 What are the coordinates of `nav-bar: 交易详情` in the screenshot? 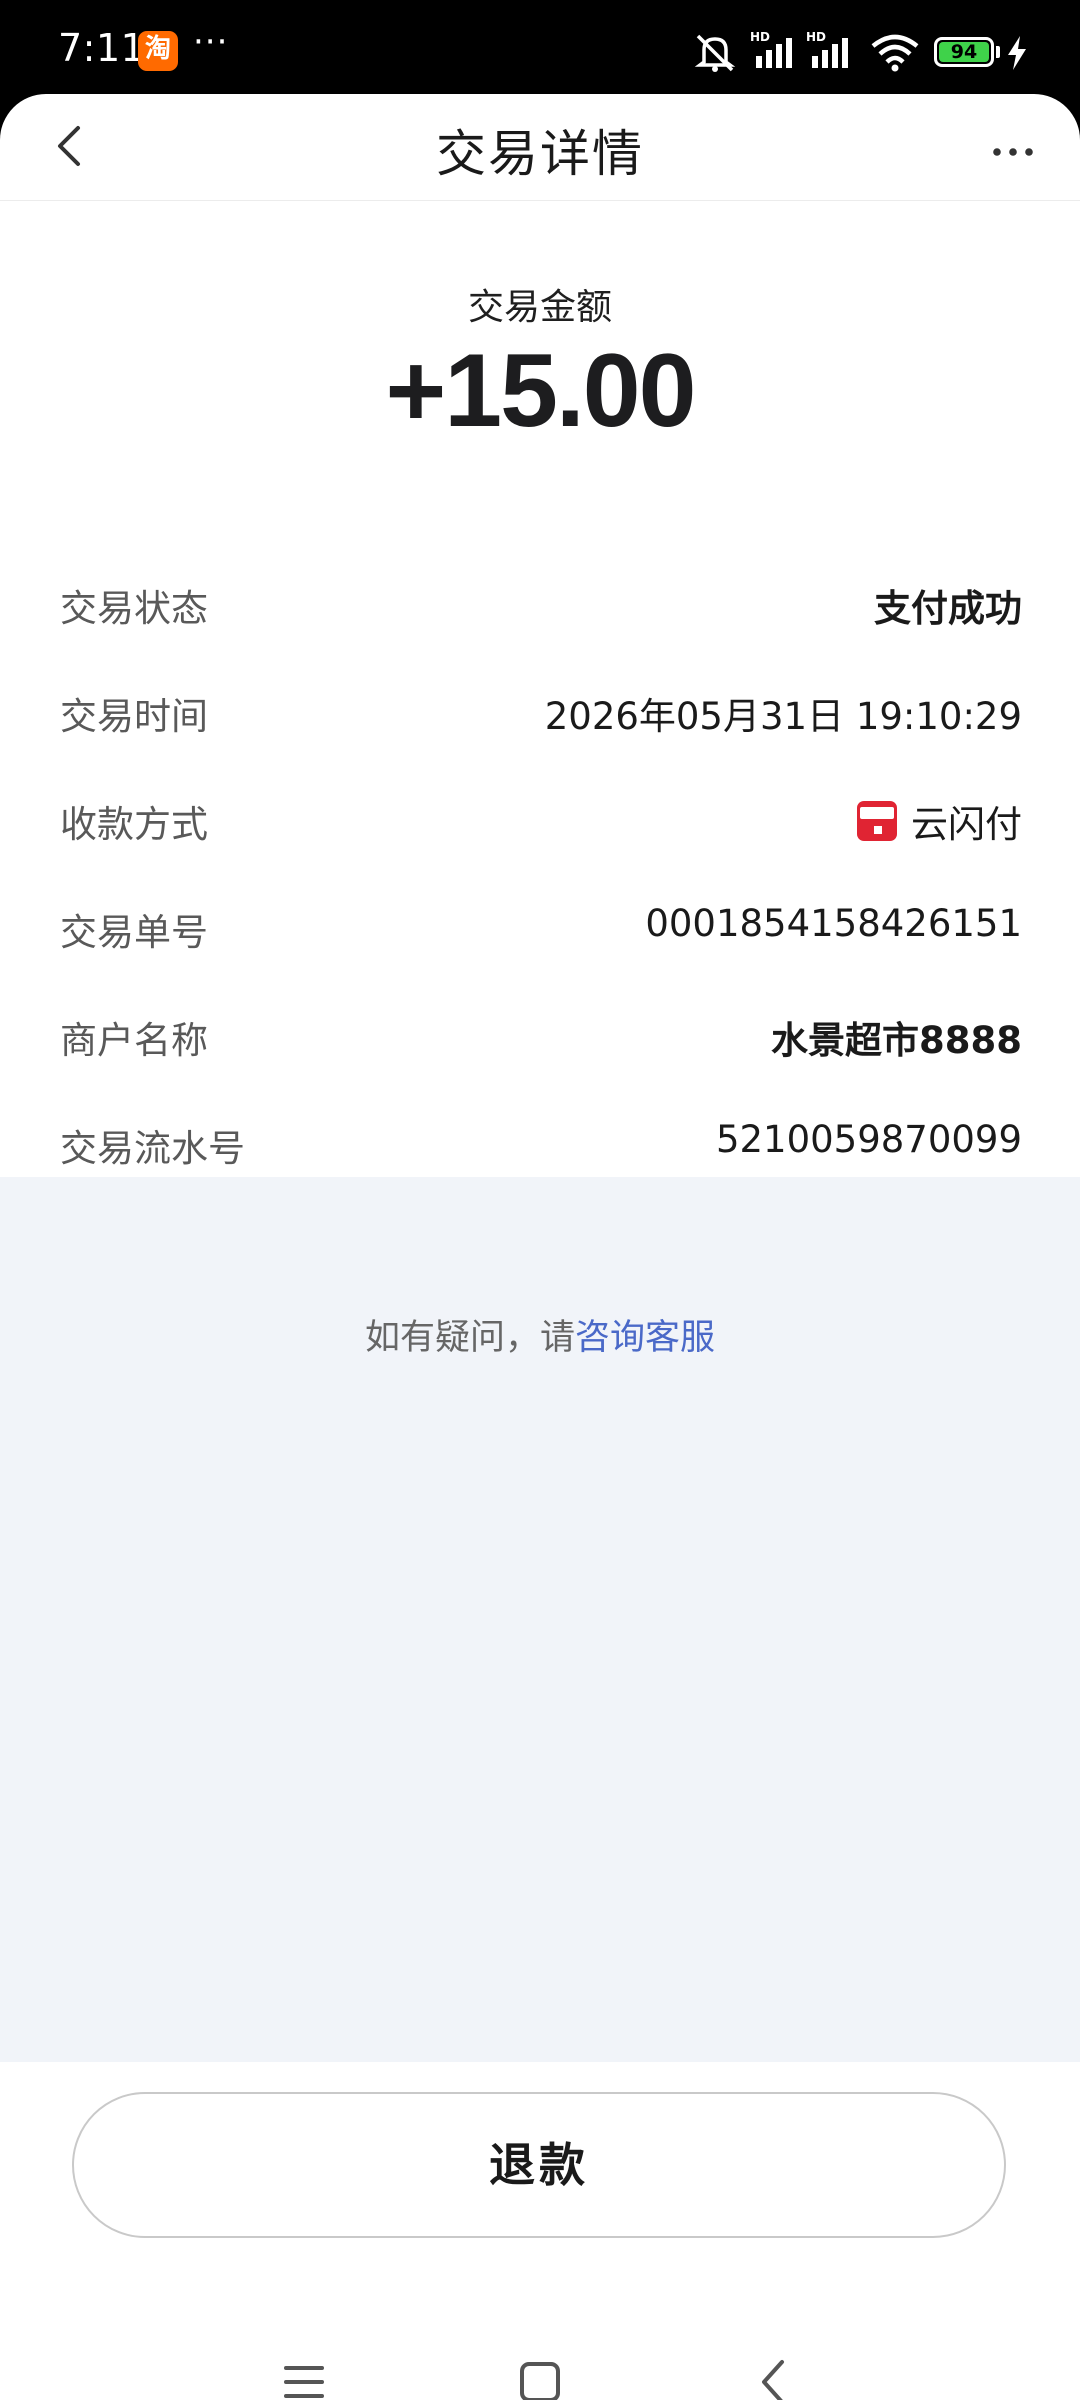 It's located at (540, 147).